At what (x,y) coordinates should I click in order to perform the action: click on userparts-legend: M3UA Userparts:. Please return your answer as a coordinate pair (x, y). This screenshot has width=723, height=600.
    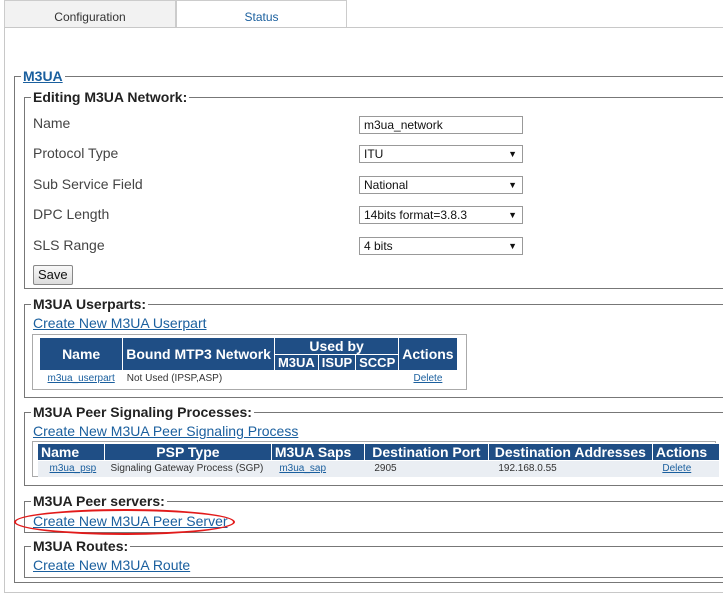
    Looking at the image, I should click on (90, 304).